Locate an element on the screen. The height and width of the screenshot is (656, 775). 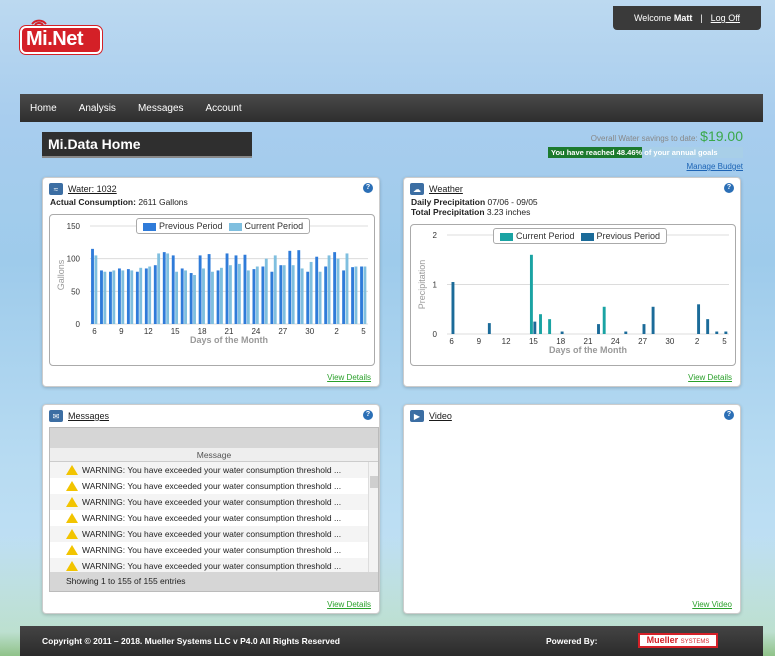
logoff-link: Log Off is located at coordinates (725, 18).